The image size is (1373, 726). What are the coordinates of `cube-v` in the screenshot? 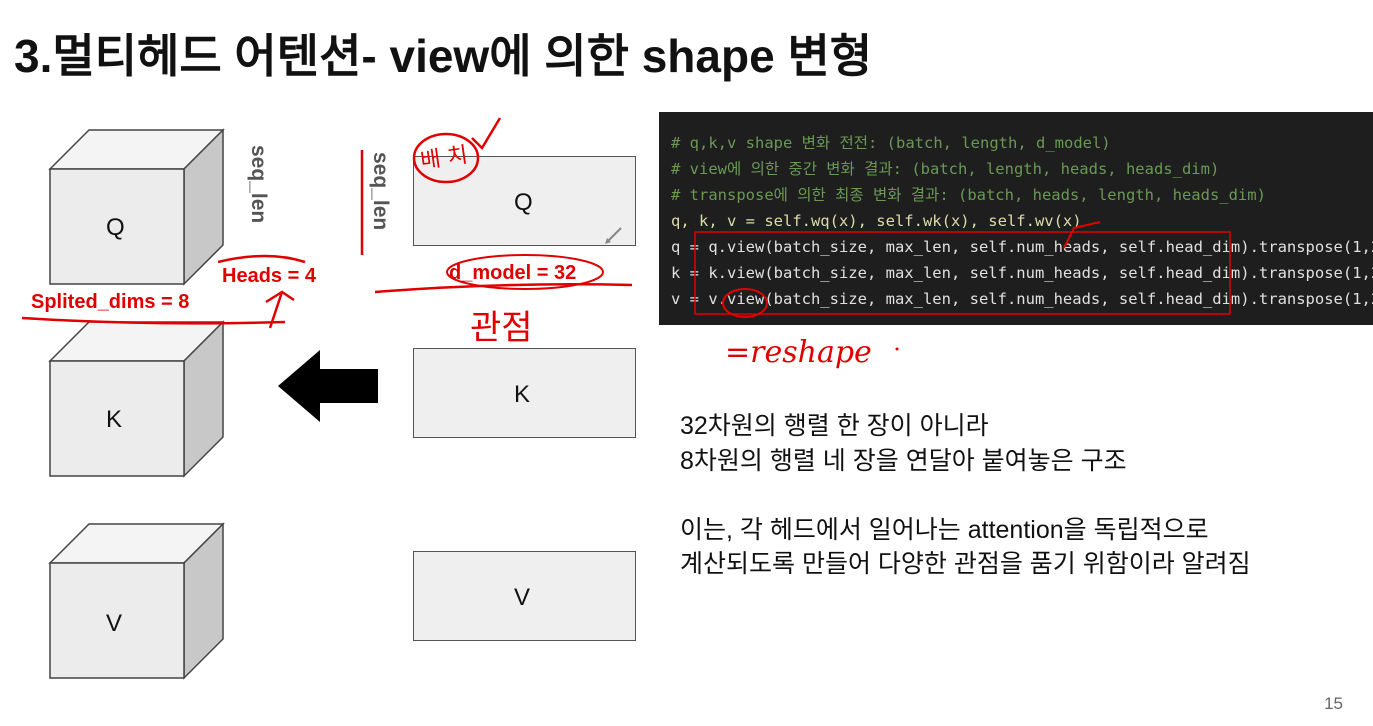 It's located at (136, 601).